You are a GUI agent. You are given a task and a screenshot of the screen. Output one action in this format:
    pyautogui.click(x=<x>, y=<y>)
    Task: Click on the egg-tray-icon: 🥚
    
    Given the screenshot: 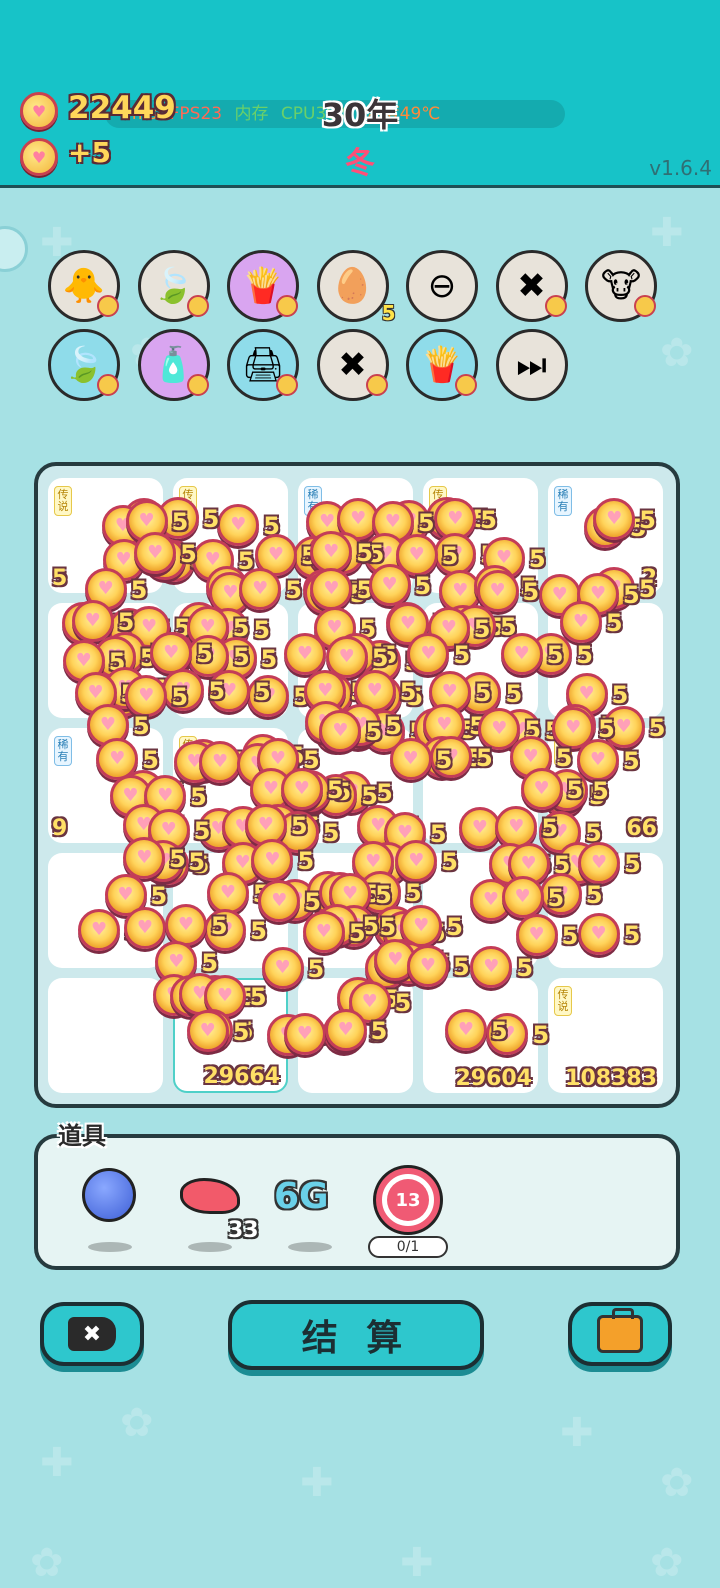 What is the action you would take?
    pyautogui.click(x=352, y=286)
    